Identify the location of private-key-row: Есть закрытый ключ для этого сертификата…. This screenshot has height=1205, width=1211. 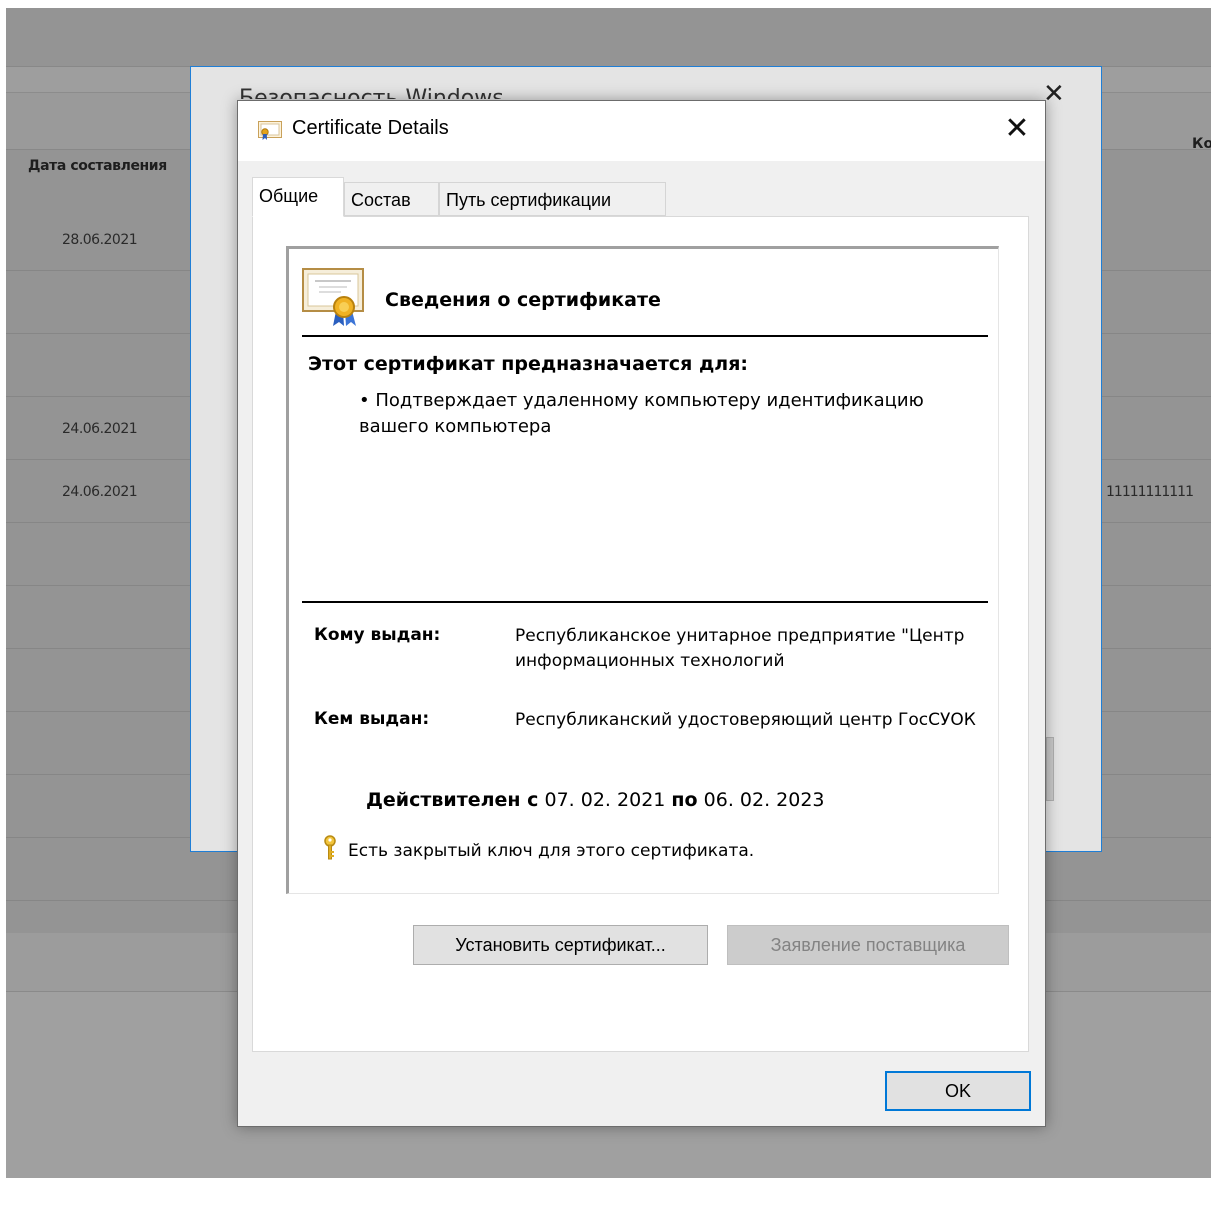
(538, 848).